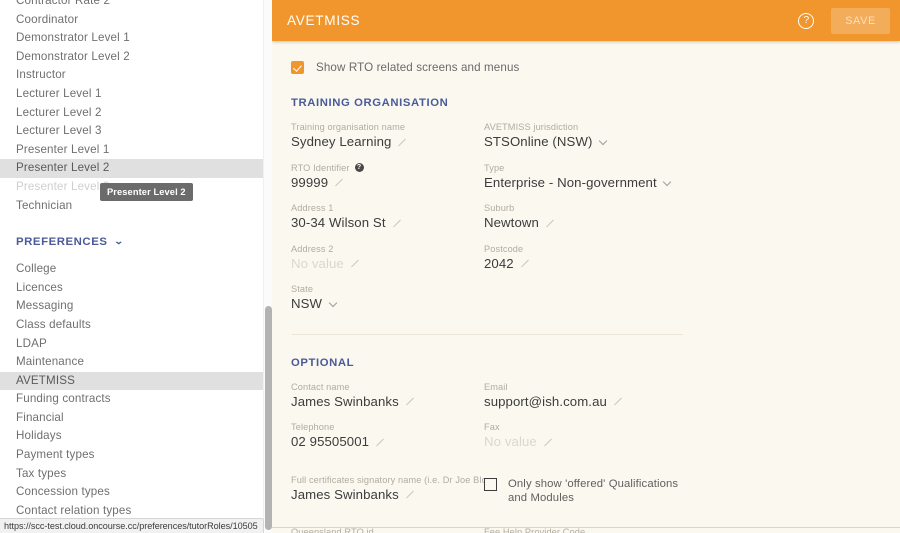 This screenshot has width=900, height=533. Describe the element at coordinates (324, 20) in the screenshot. I see `page-title: AVETMISS` at that location.